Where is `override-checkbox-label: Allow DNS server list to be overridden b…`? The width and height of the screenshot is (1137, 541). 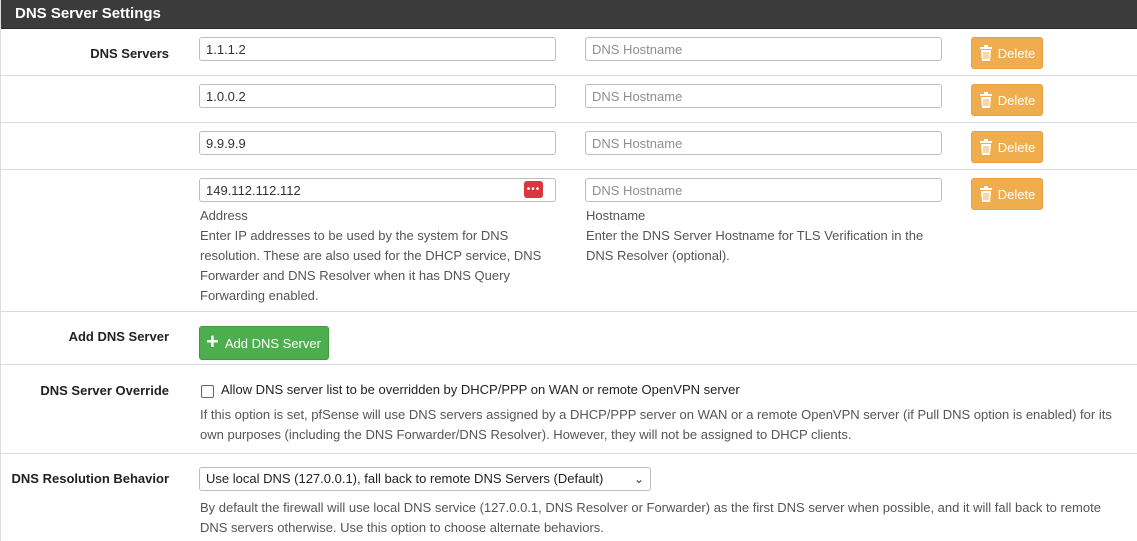 override-checkbox-label: Allow DNS server list to be overridden b… is located at coordinates (480, 389).